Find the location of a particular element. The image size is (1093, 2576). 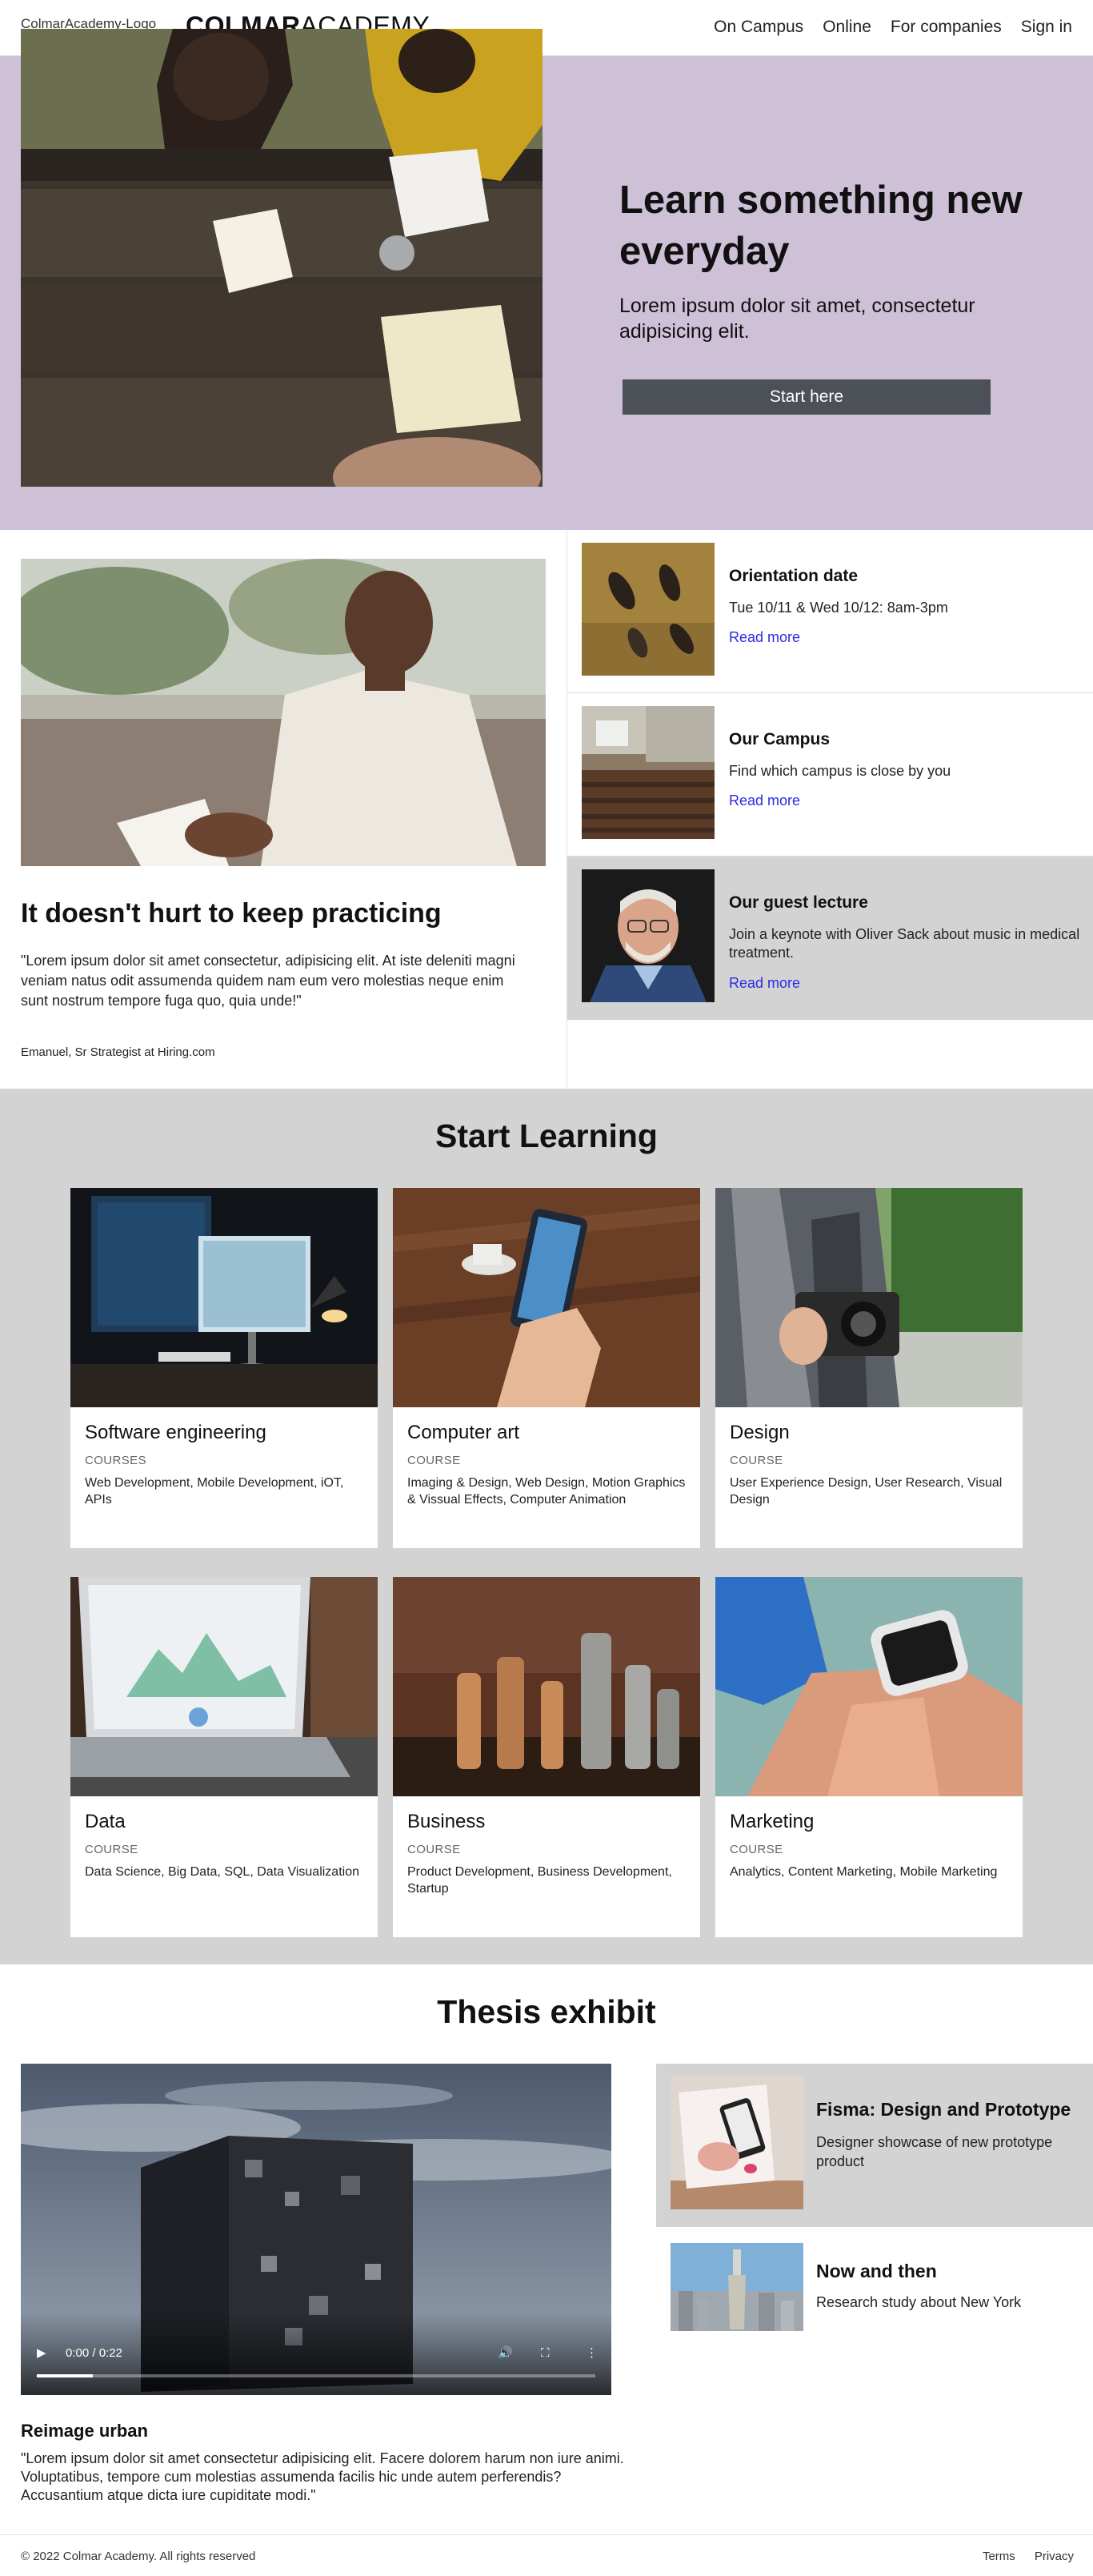

software-engineering-photo is located at coordinates (224, 1297).